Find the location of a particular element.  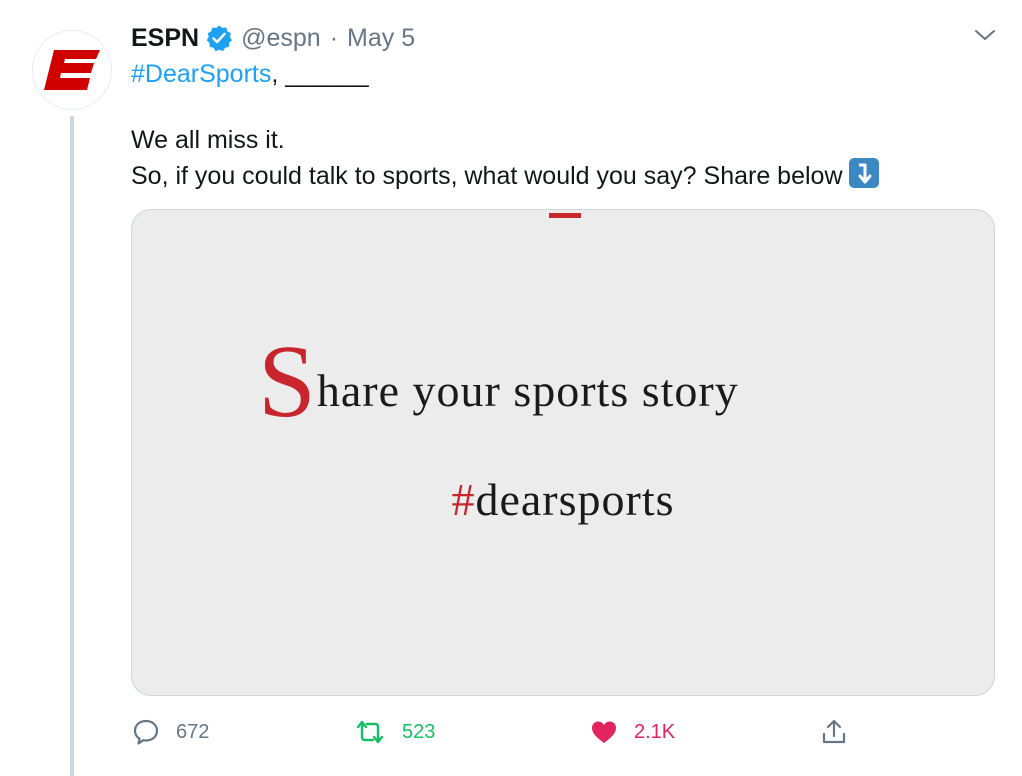

retweet-icon is located at coordinates (370, 732).